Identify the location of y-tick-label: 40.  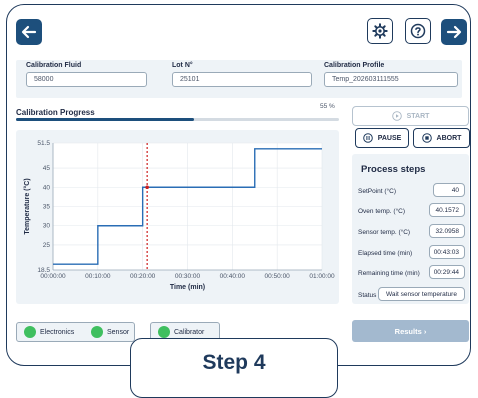
(47, 187).